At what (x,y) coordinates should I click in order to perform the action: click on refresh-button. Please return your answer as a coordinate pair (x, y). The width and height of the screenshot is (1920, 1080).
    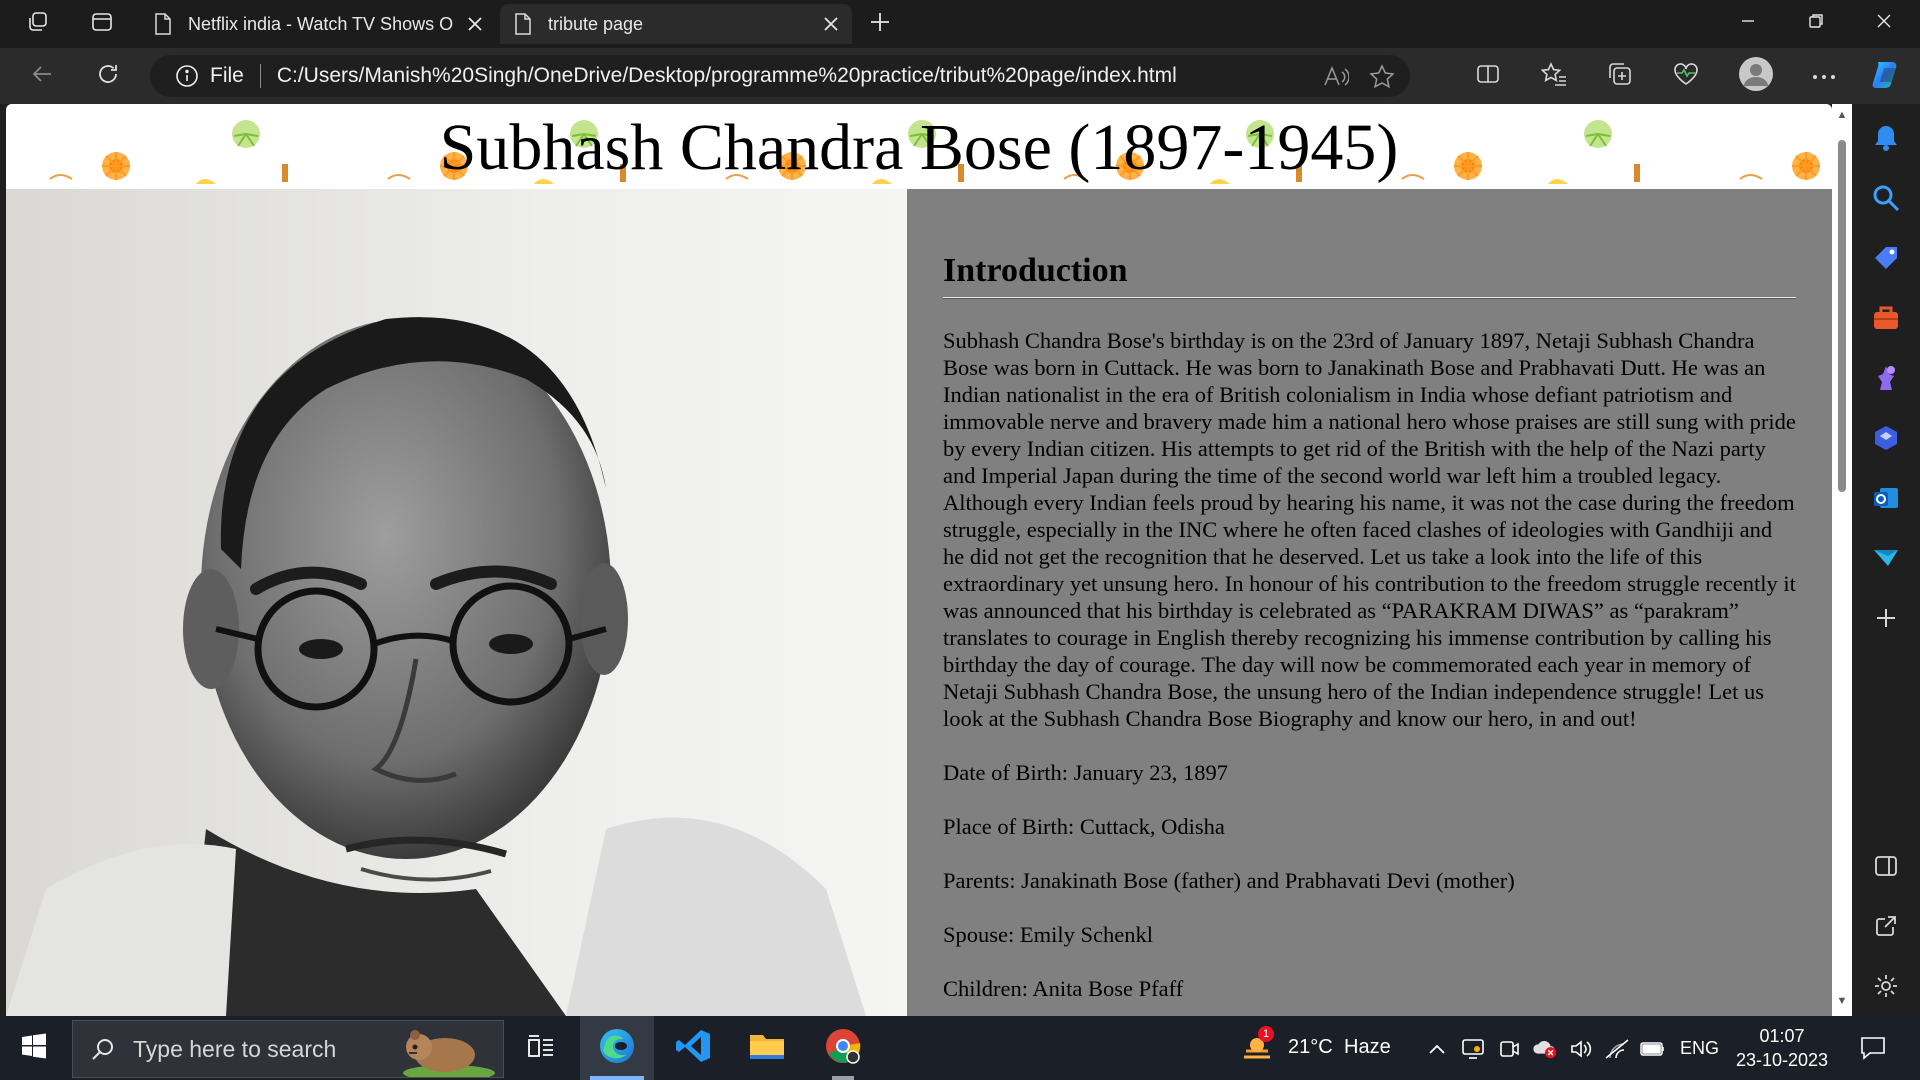
    Looking at the image, I should click on (108, 76).